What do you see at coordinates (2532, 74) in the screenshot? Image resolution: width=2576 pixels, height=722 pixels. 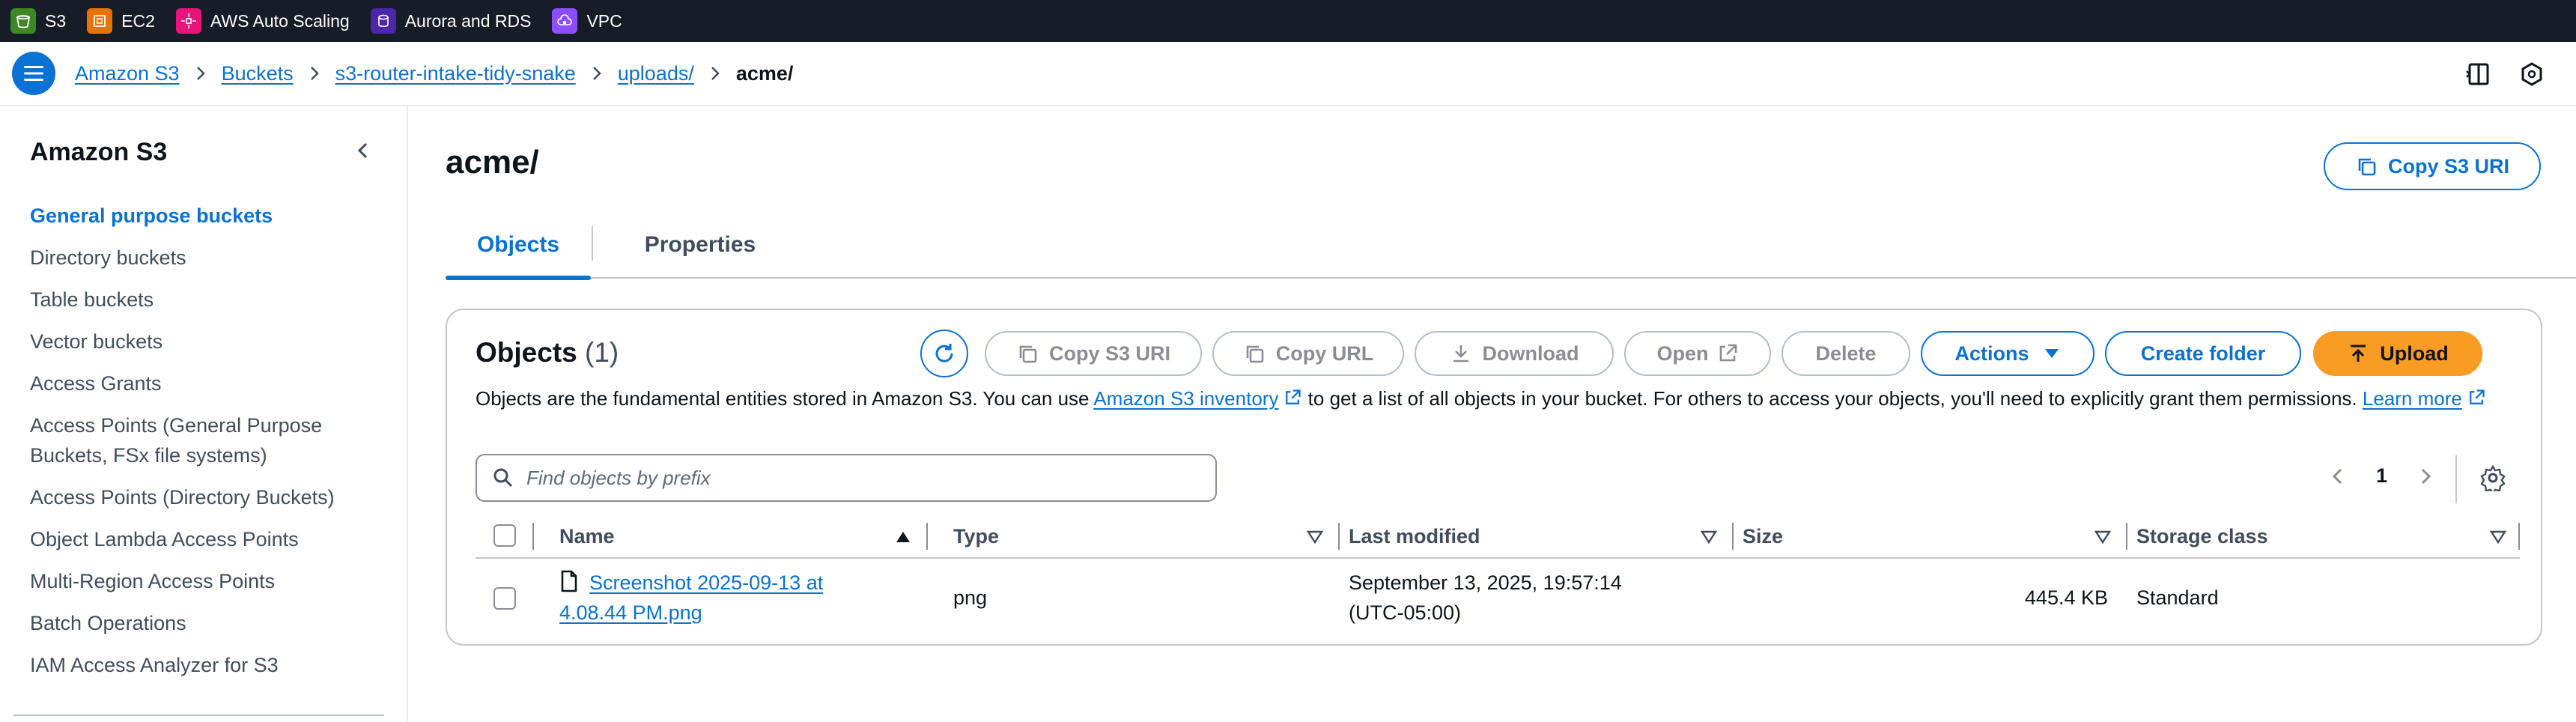 I see `help-panel-icon` at bounding box center [2532, 74].